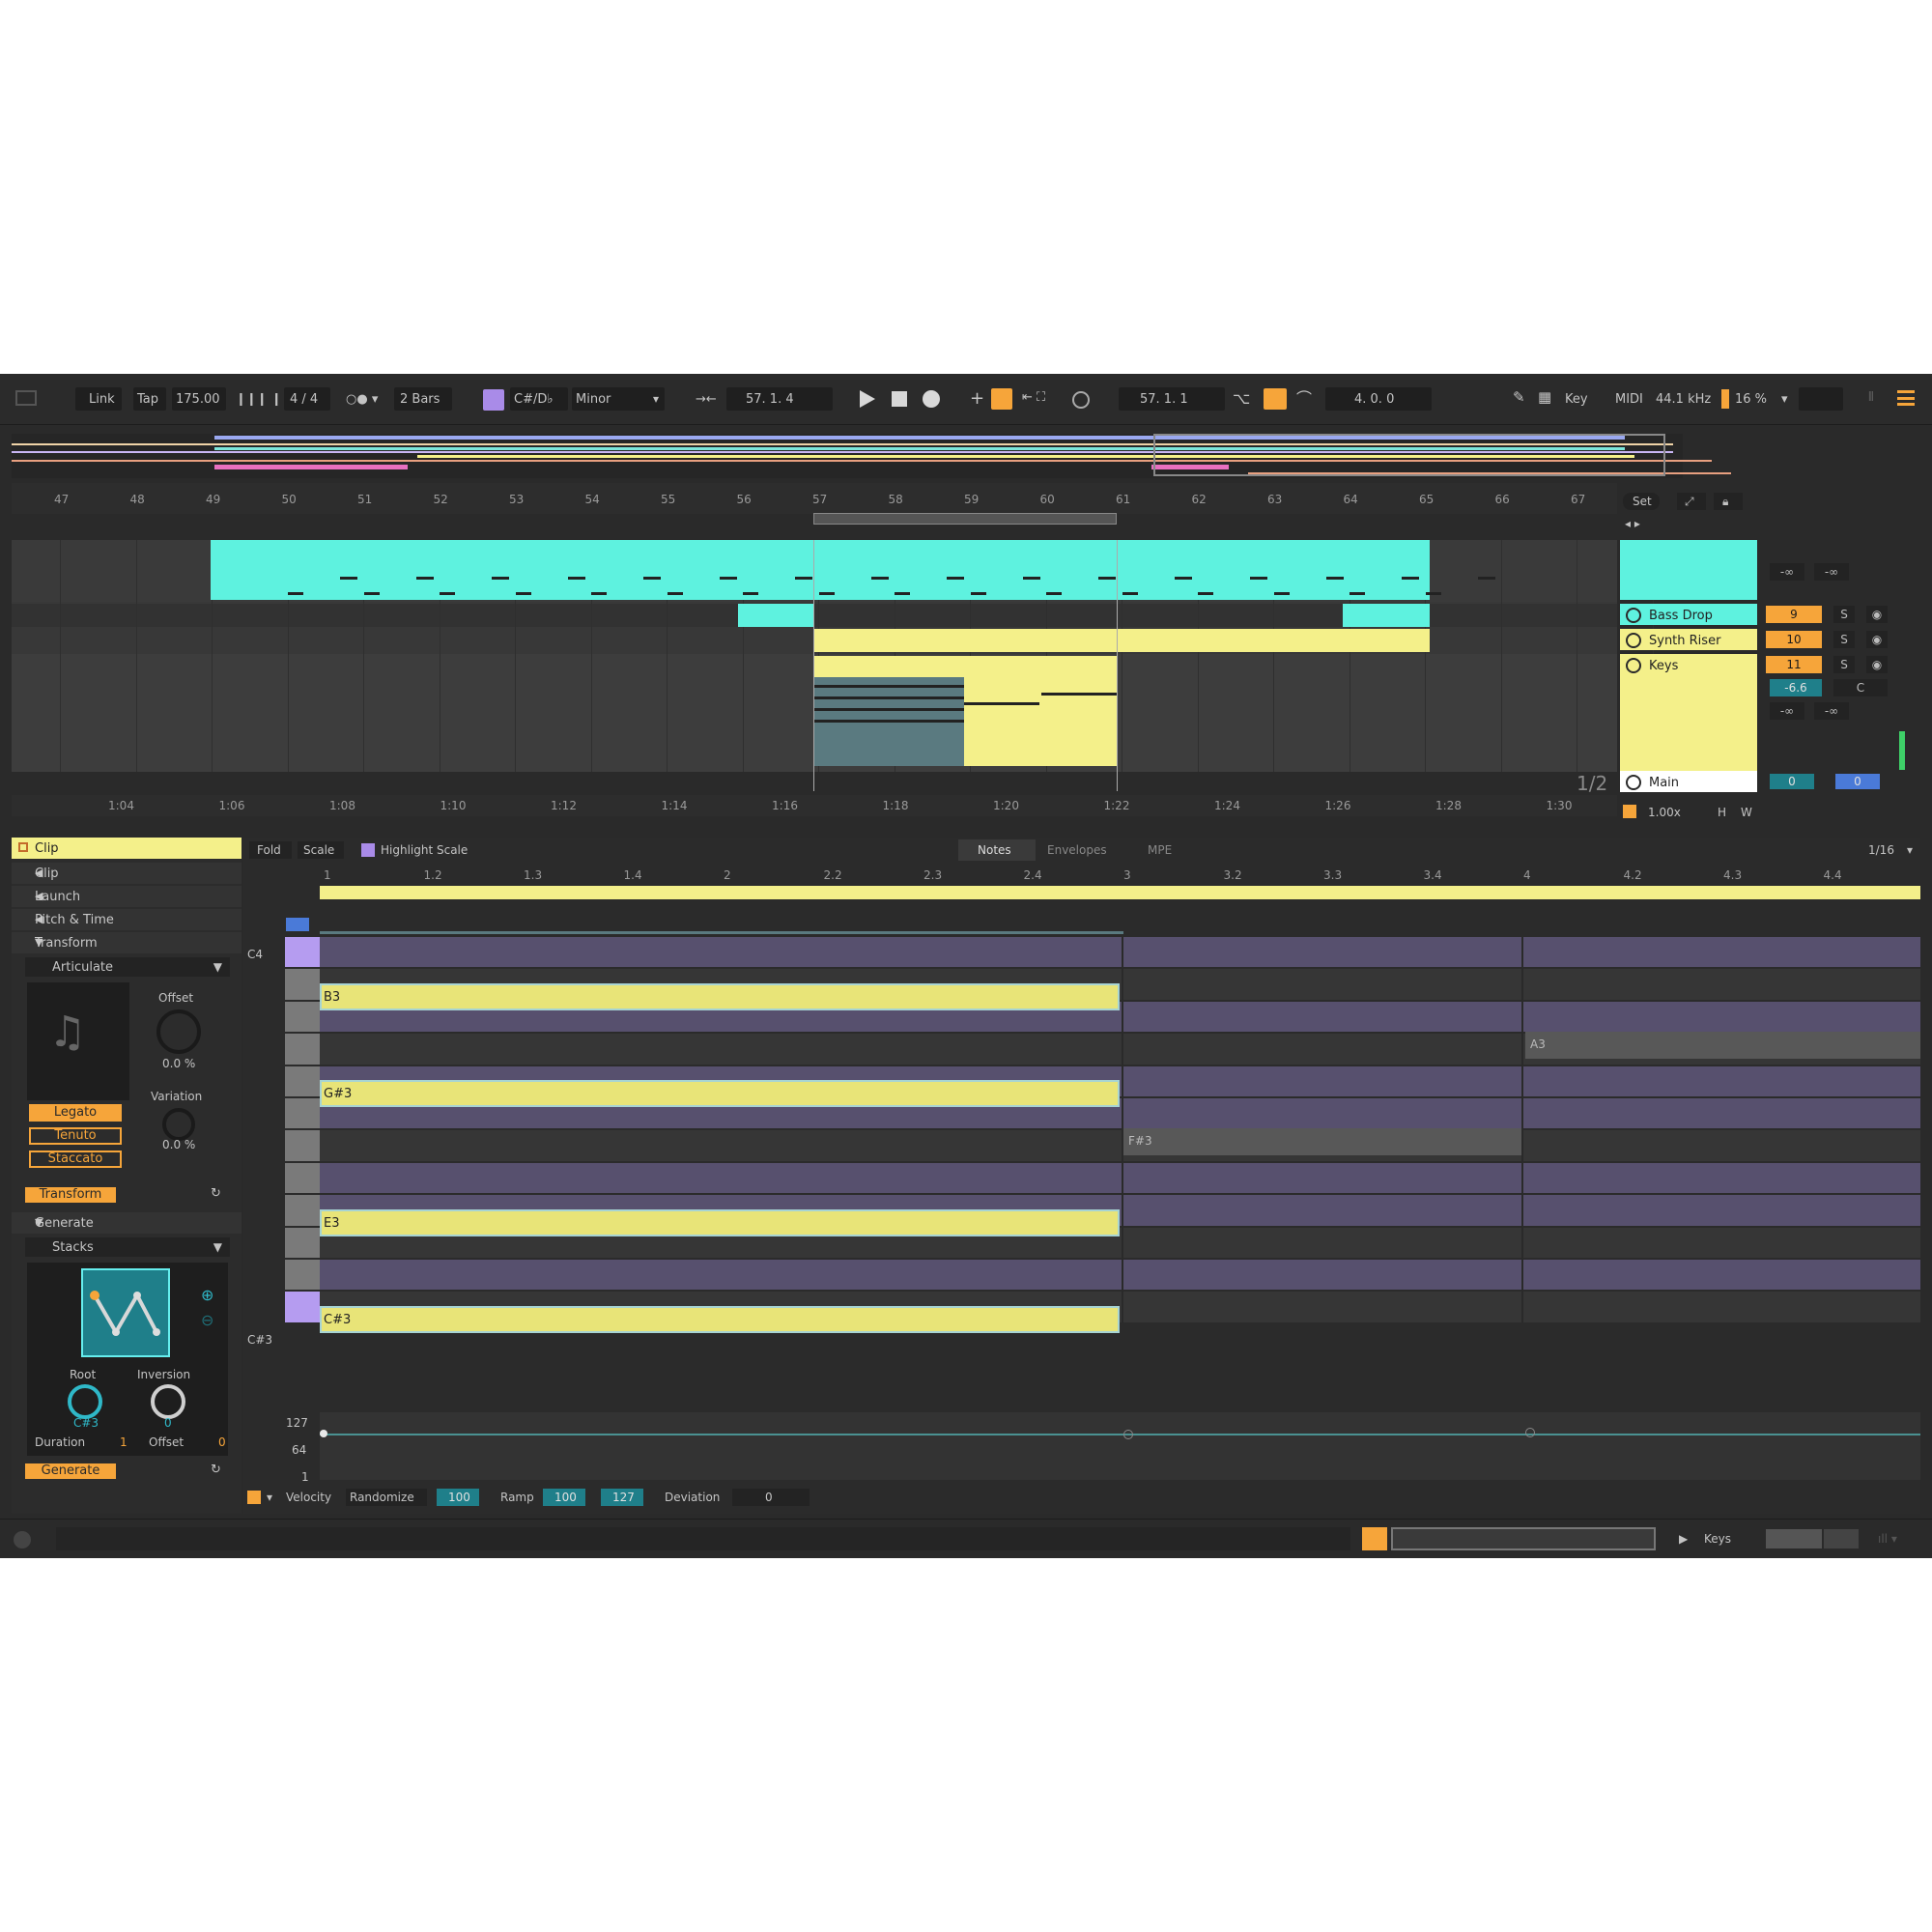 This screenshot has width=1932, height=1932. Describe the element at coordinates (1002, 399) in the screenshot. I see `automation-arm-icon` at that location.